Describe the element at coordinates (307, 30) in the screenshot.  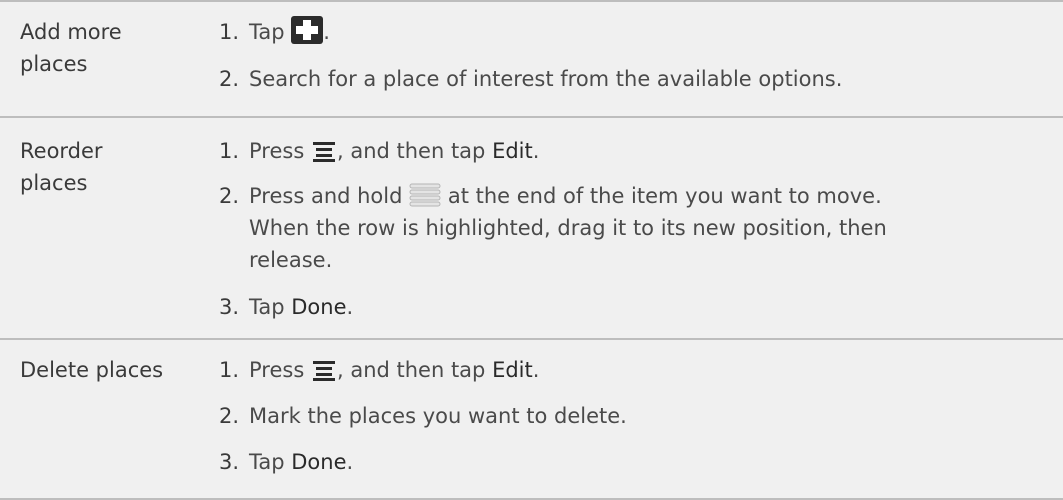
I see `plus-icon` at that location.